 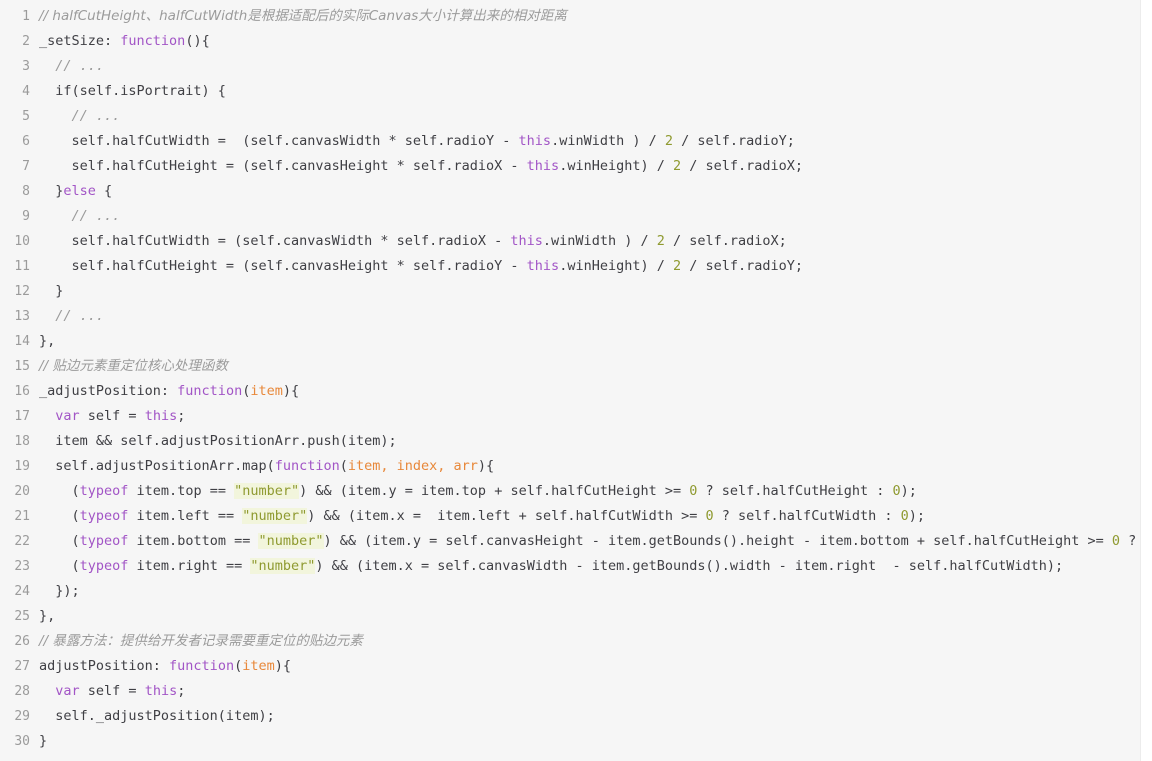 I want to click on code-line: 26 // 暴露方法：提供给开发者记录需要重定位的贴边元素, so click(x=570, y=641).